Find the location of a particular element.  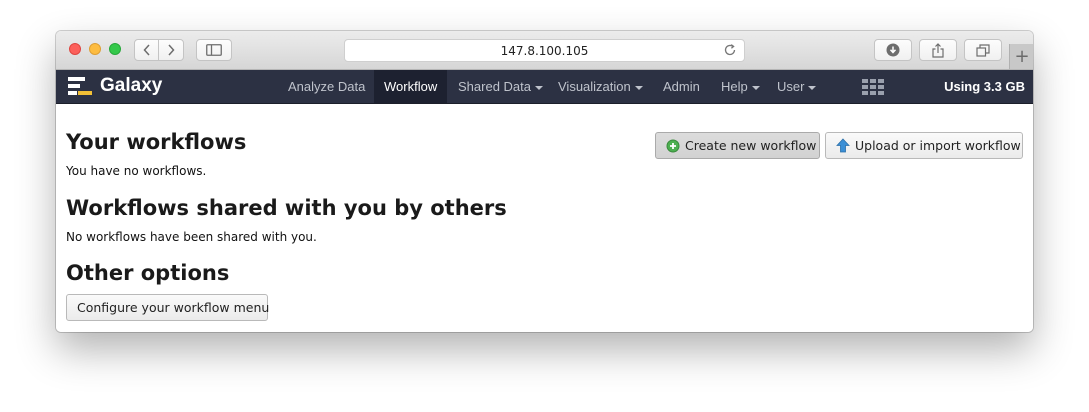

quota-meter: Using 3.3 GB is located at coordinates (984, 86).